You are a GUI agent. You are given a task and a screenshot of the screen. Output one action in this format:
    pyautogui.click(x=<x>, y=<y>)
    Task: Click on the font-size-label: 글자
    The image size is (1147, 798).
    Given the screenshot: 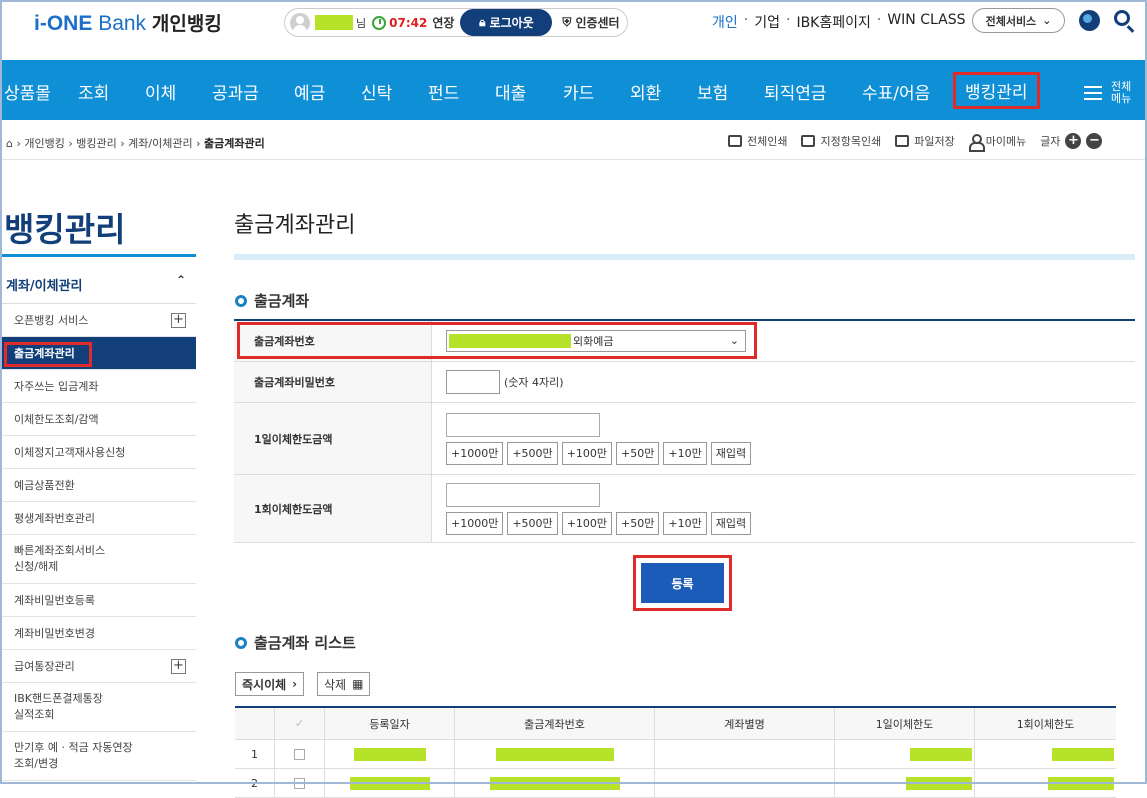 What is the action you would take?
    pyautogui.click(x=1050, y=141)
    